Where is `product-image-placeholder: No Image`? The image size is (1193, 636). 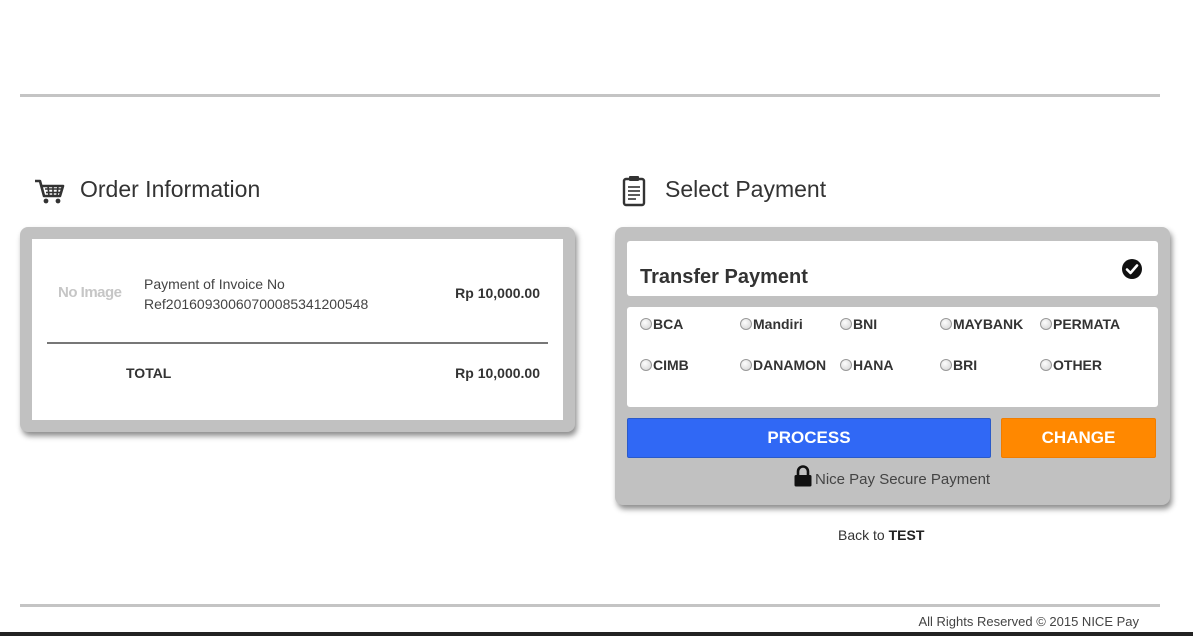
product-image-placeholder: No Image is located at coordinates (90, 292).